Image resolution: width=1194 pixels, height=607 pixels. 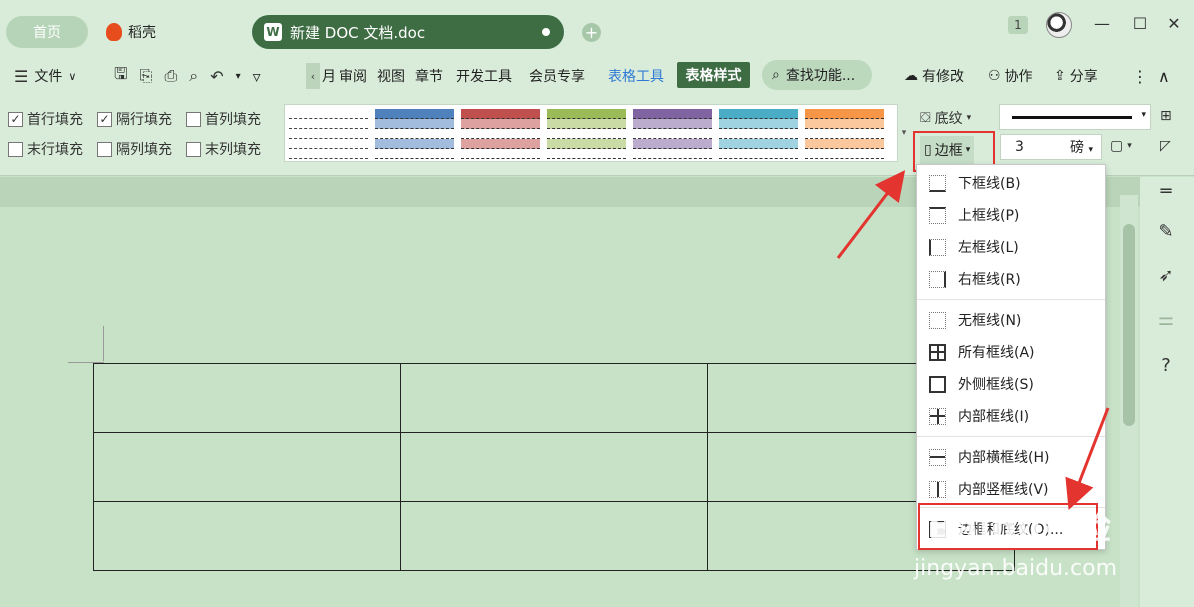 I want to click on menu-item-outside-borders: 外侧框线(S), so click(x=1011, y=384).